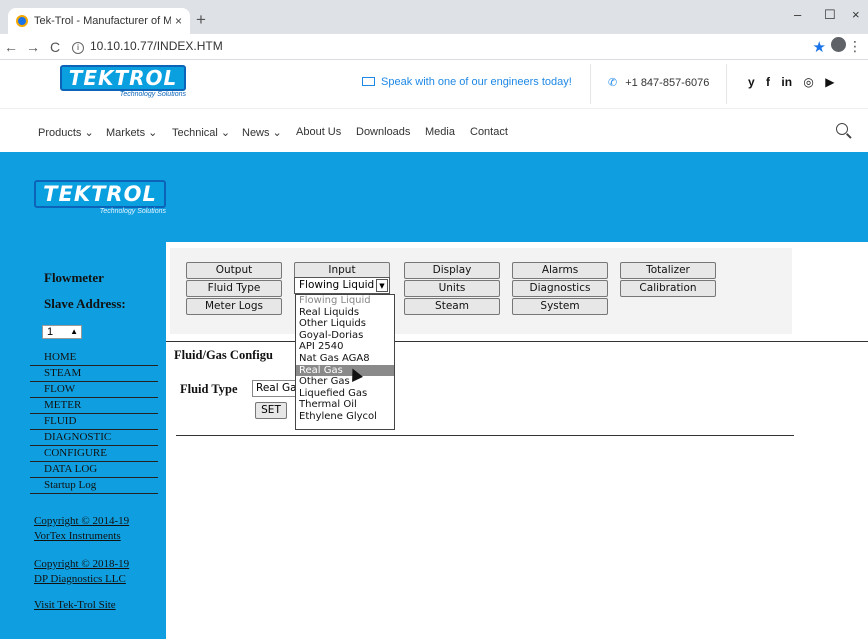 The image size is (868, 639). I want to click on option-other-liquids: Other Liquids, so click(345, 324).